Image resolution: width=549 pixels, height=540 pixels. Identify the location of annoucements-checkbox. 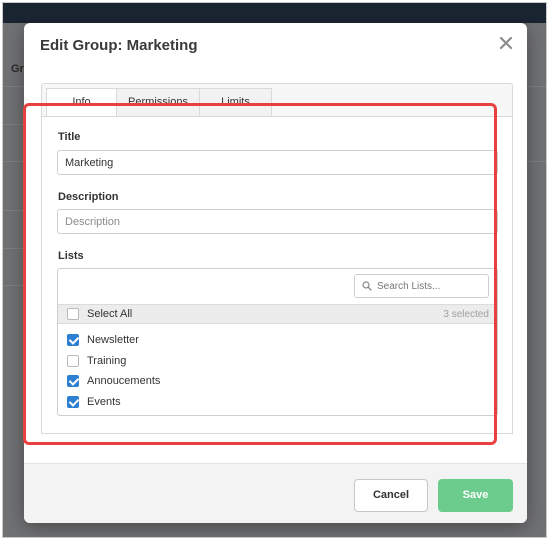
(73, 381).